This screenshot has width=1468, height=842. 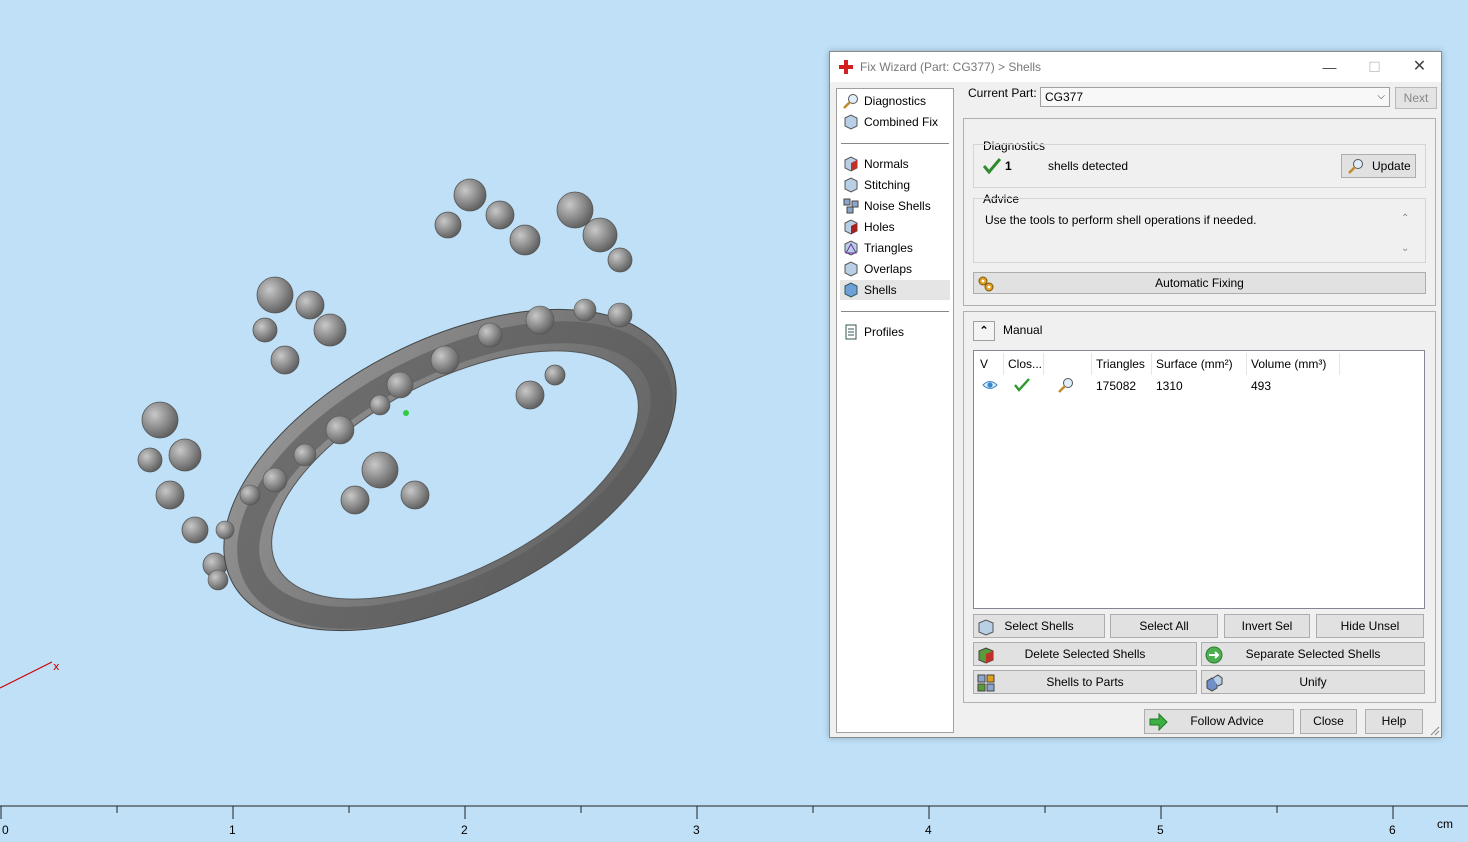 What do you see at coordinates (984, 331) in the screenshot?
I see `collapse-button: ⌃` at bounding box center [984, 331].